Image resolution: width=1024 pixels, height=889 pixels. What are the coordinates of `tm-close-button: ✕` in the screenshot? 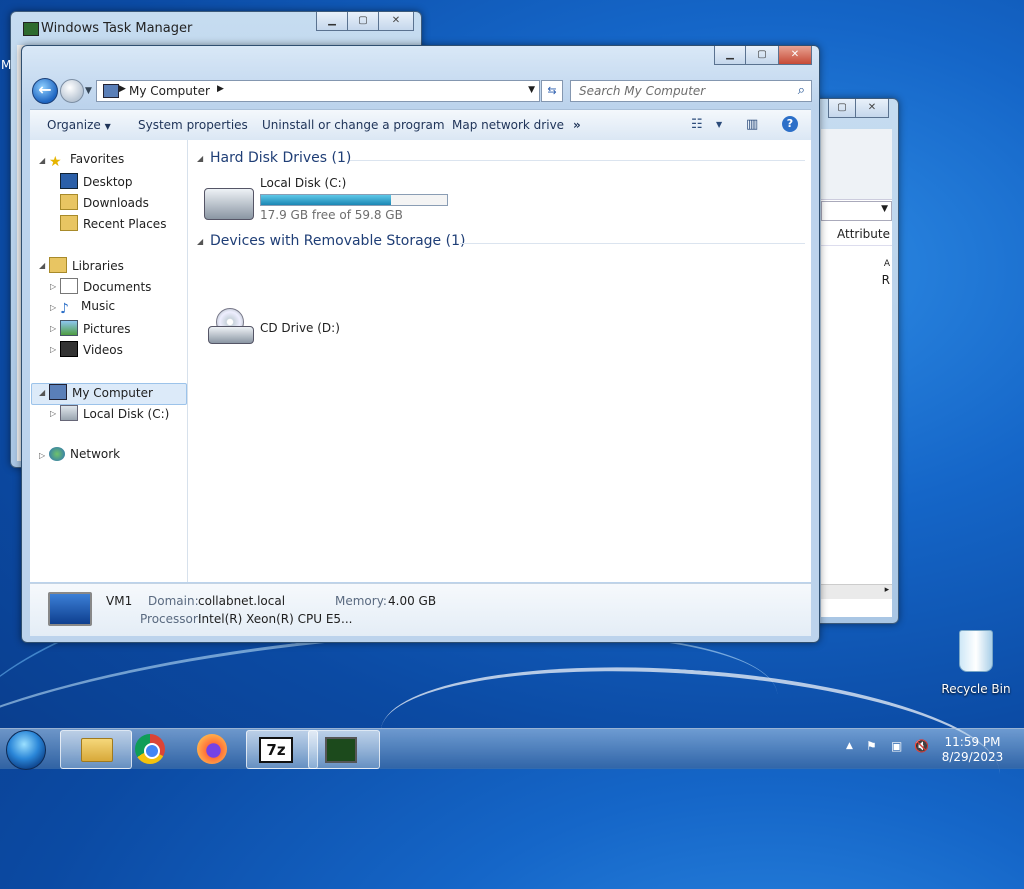 It's located at (396, 21).